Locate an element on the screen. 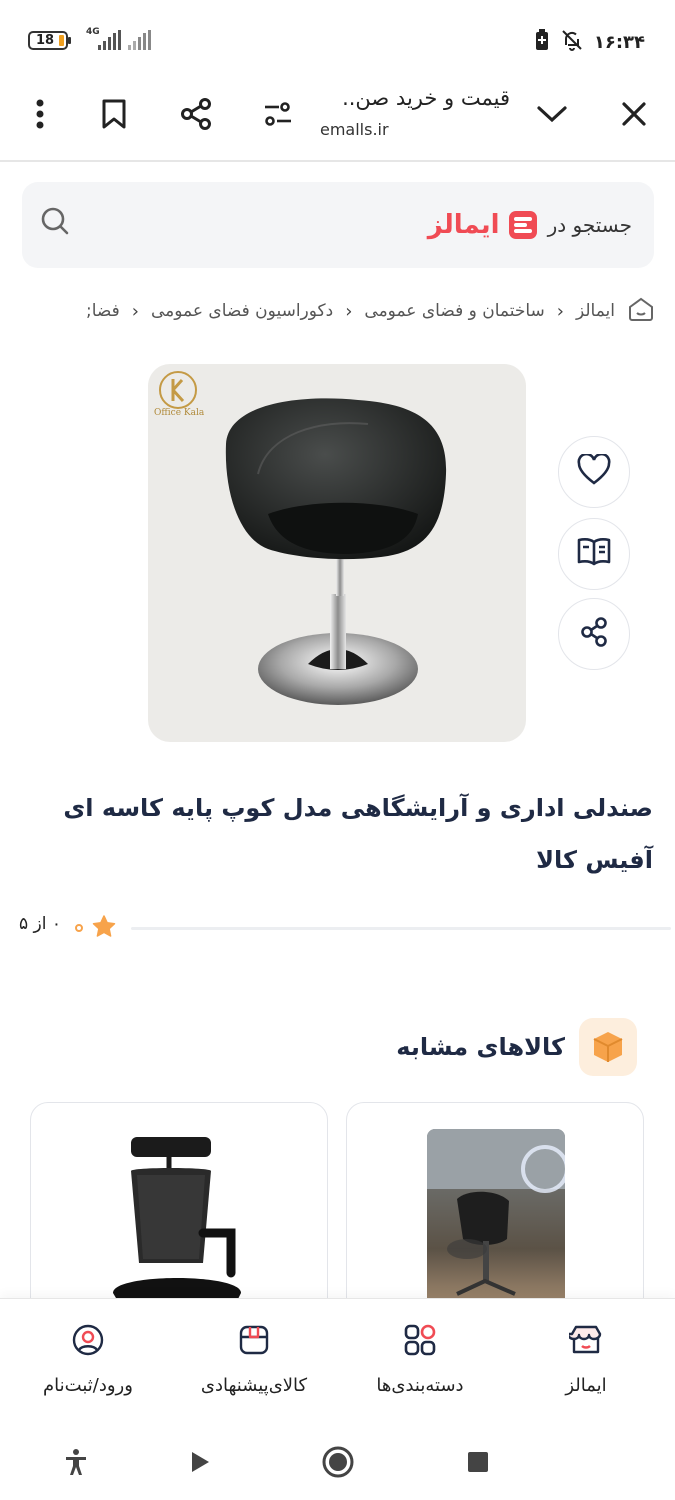 The width and height of the screenshot is (675, 1500). similar-products-header: کالاهای مشابه is located at coordinates (516, 1047).